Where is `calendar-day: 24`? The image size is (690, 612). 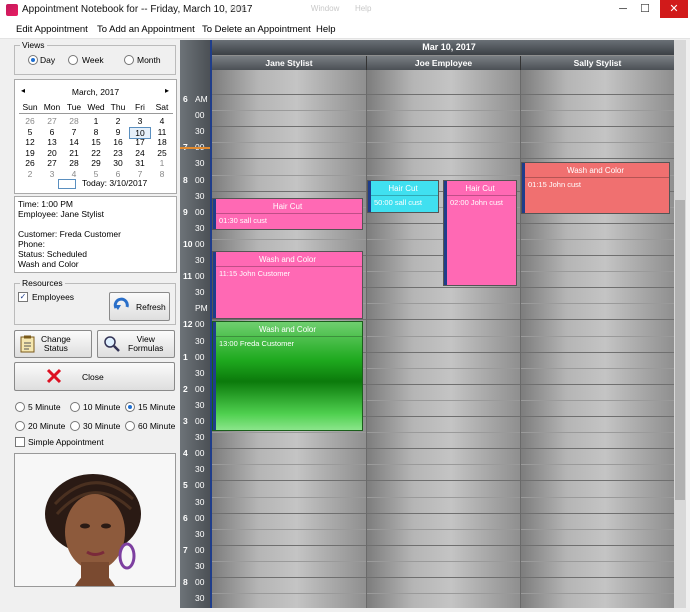 calendar-day: 24 is located at coordinates (140, 153).